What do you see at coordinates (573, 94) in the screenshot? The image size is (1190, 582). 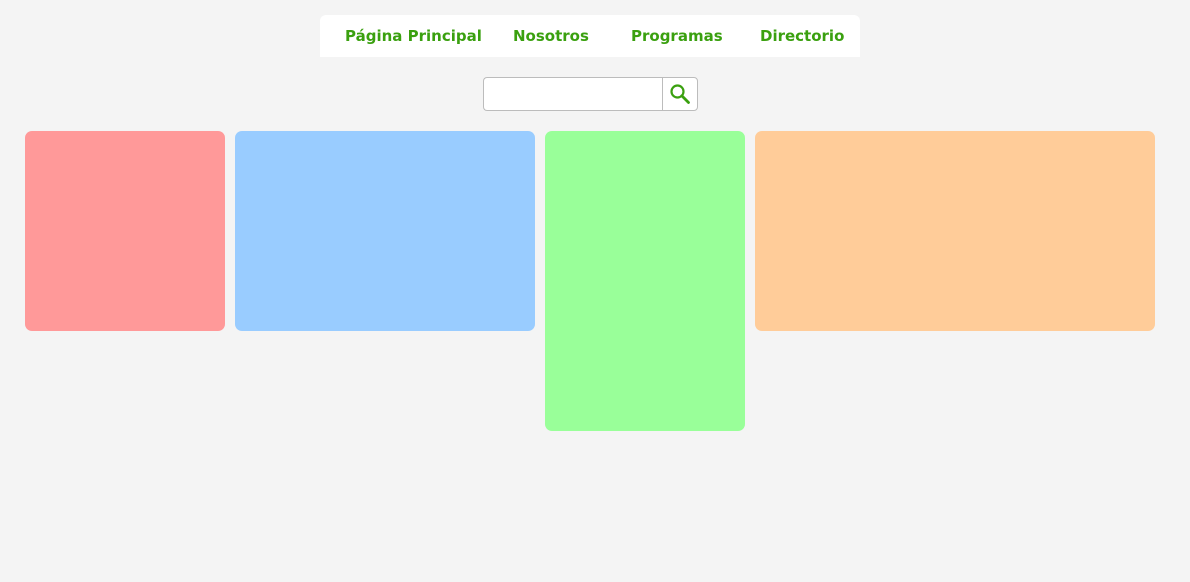 I see `search-input` at bounding box center [573, 94].